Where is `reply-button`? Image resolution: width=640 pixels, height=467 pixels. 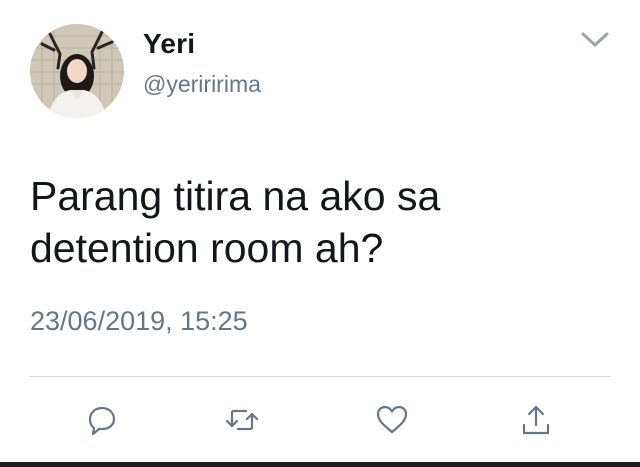
reply-button is located at coordinates (102, 420).